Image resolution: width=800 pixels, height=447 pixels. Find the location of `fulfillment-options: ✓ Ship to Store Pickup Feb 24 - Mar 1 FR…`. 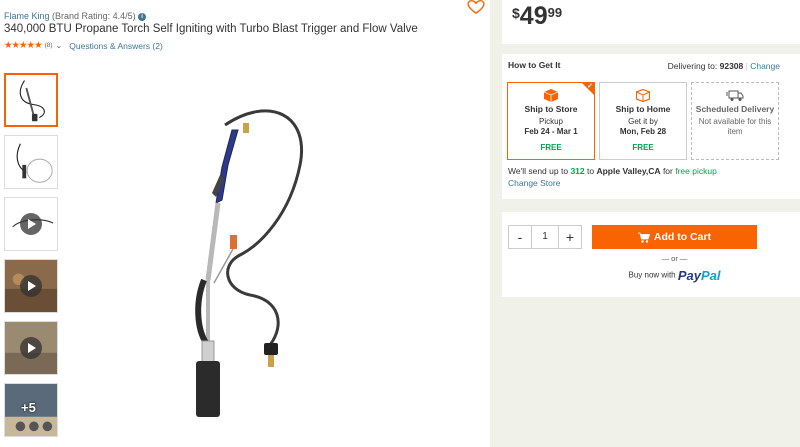

fulfillment-options: ✓ Ship to Store Pickup Feb 24 - Mar 1 FR… is located at coordinates (643, 121).